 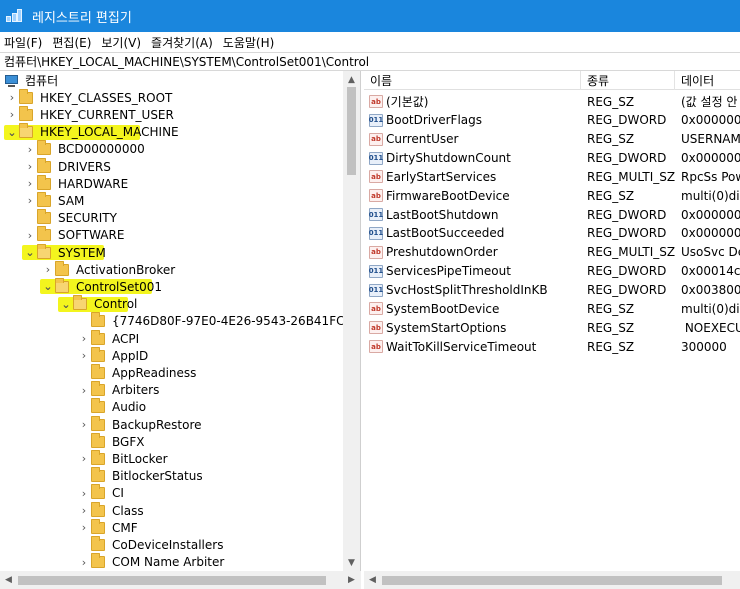 I want to click on scroll-left-arrow-icon: ◀, so click(x=8, y=580).